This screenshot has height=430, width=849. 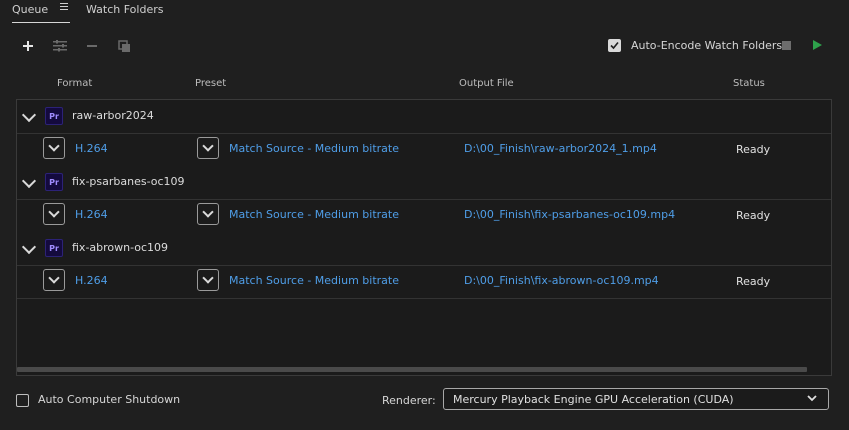 What do you see at coordinates (109, 399) in the screenshot?
I see `auto-shutdown-label: Auto Computer Shutdown` at bounding box center [109, 399].